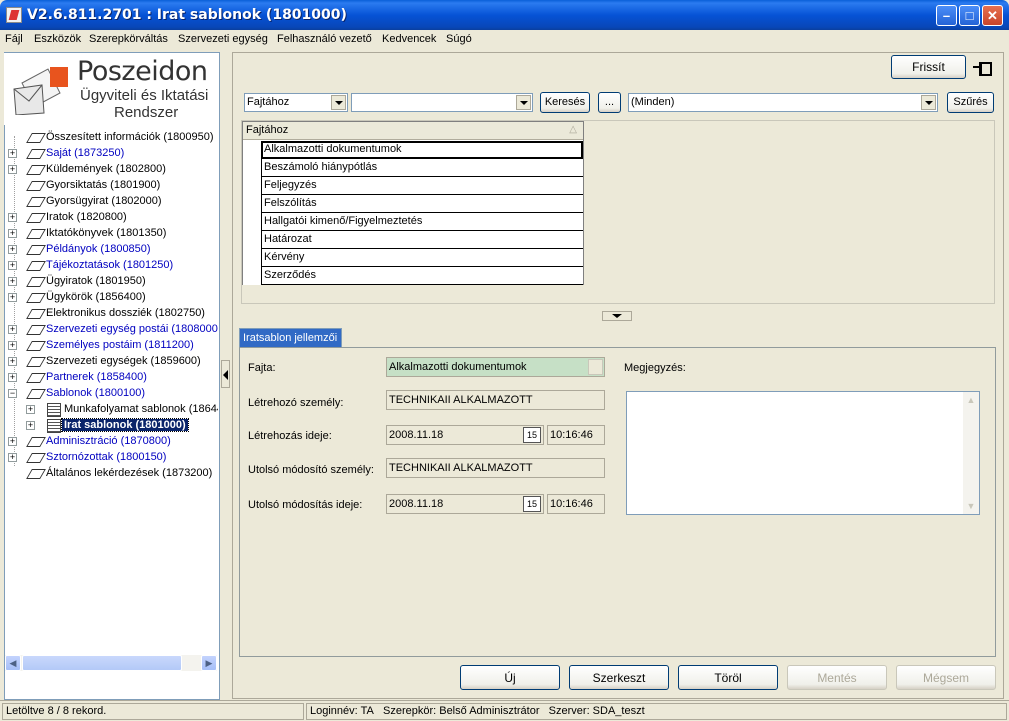  I want to click on filter-label: Szűrés, so click(970, 102).